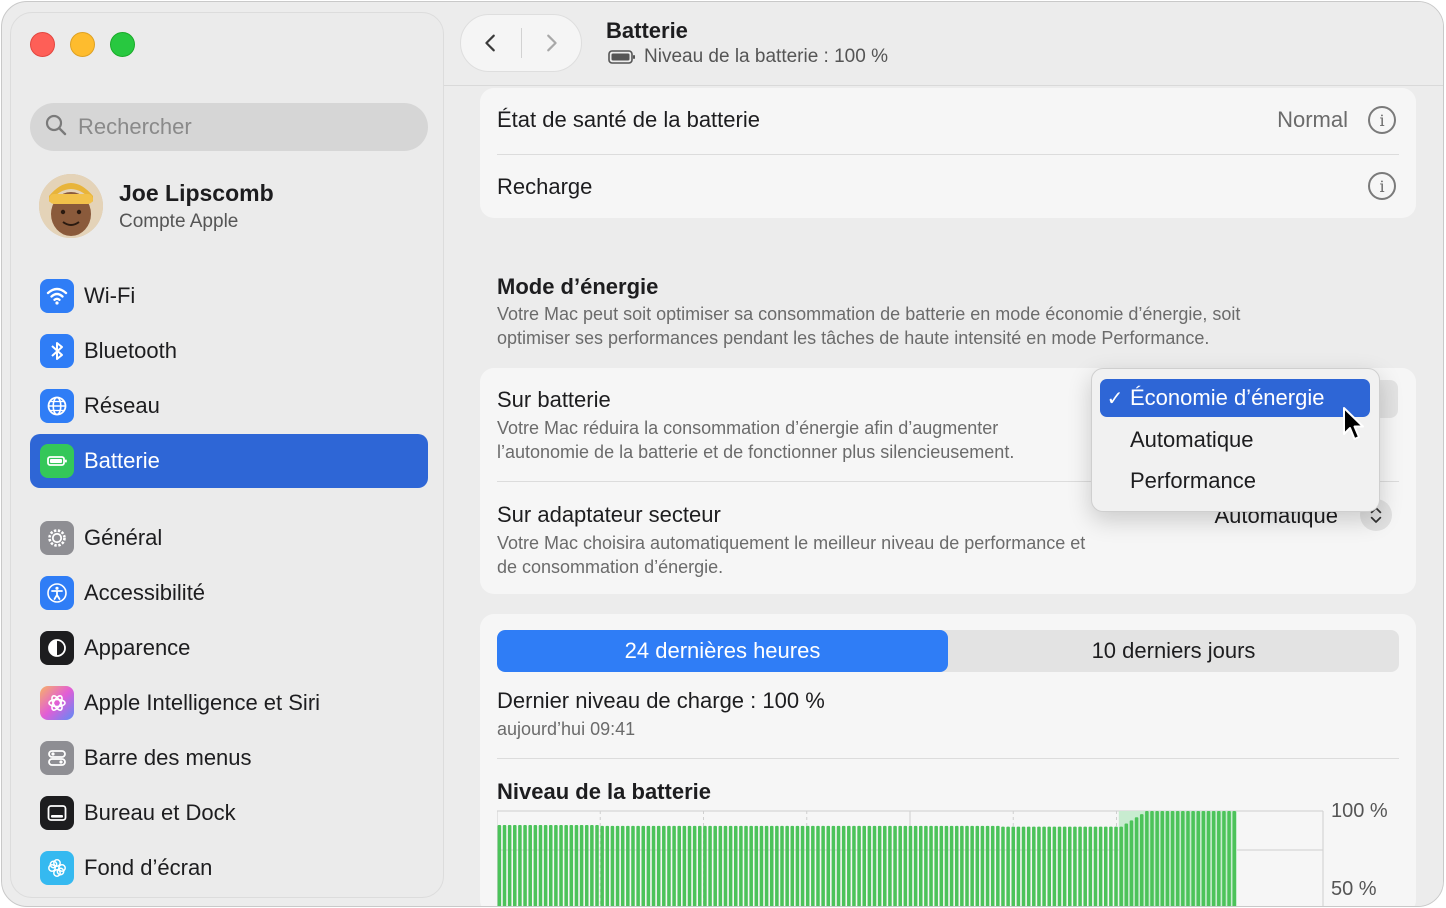 This screenshot has width=1446, height=908. I want to click on back-button, so click(491, 43).